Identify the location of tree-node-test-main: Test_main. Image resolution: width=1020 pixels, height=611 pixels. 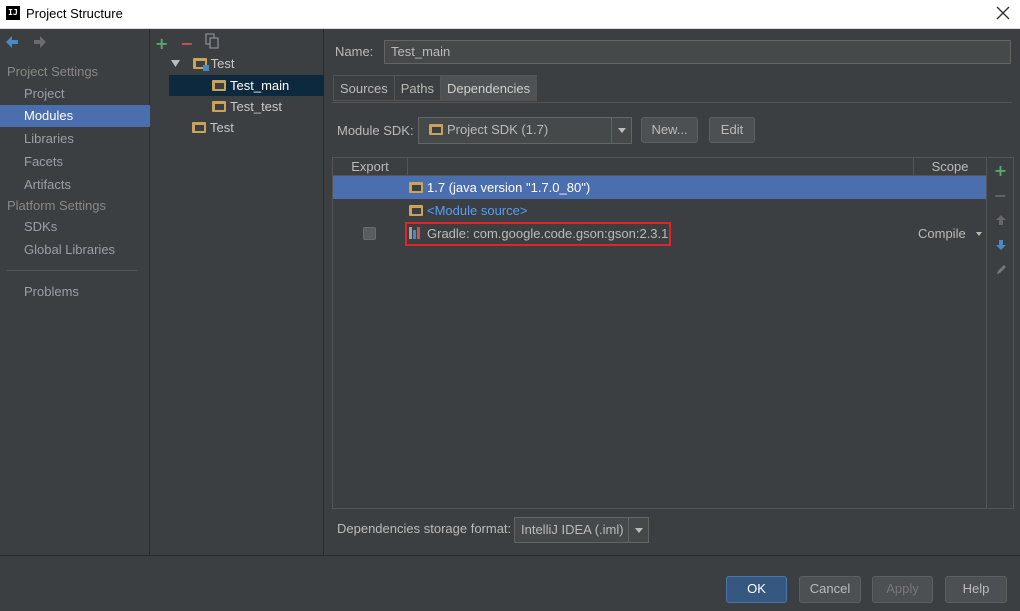
(246, 85).